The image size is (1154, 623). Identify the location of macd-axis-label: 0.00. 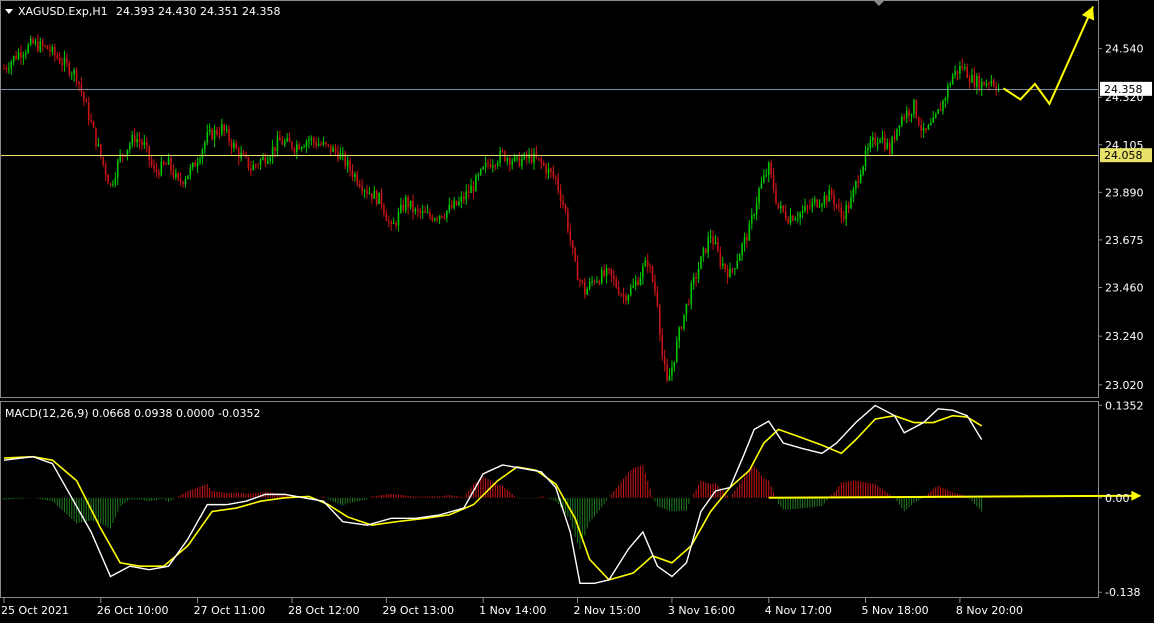
(1117, 498).